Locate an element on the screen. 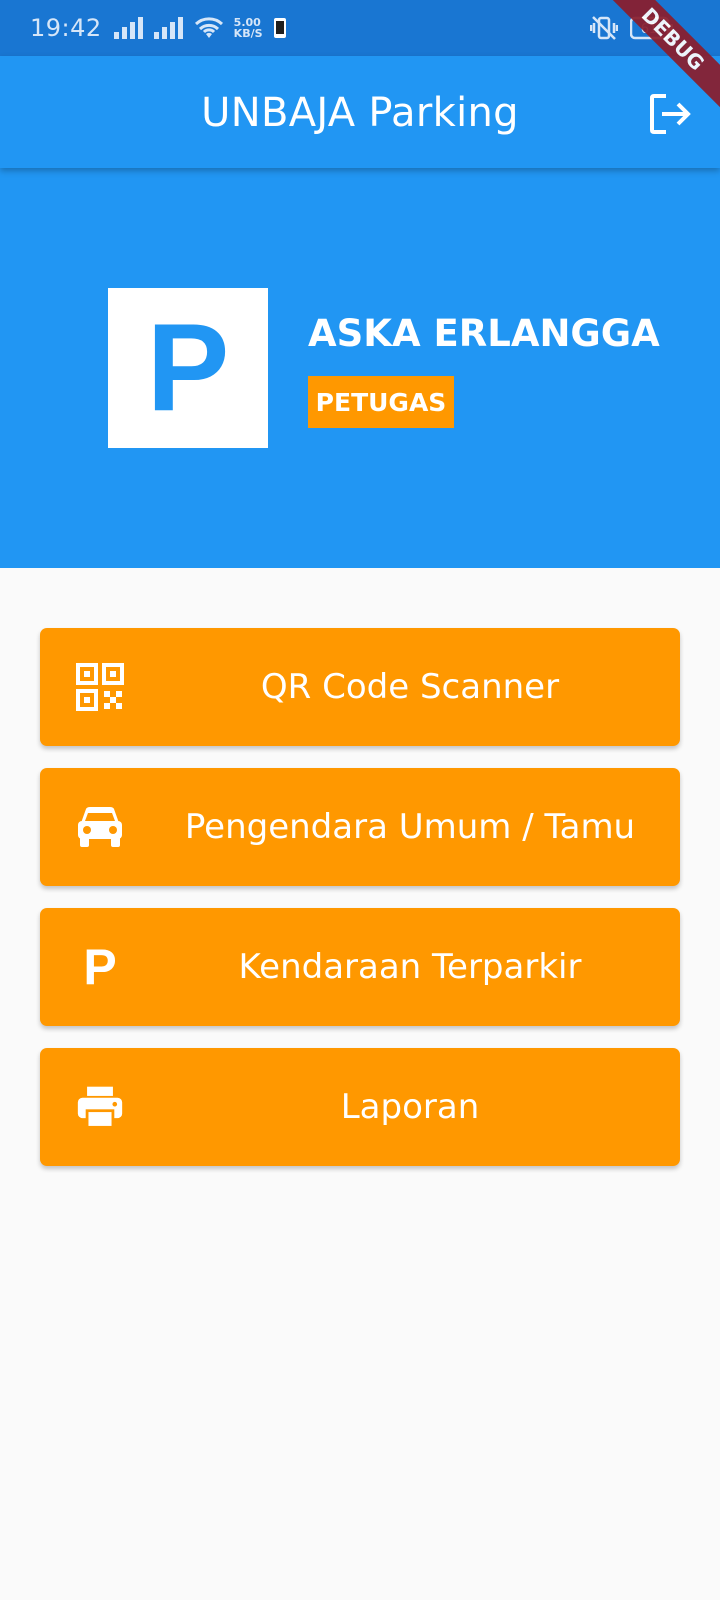  menu-label: Laporan is located at coordinates (410, 1107).